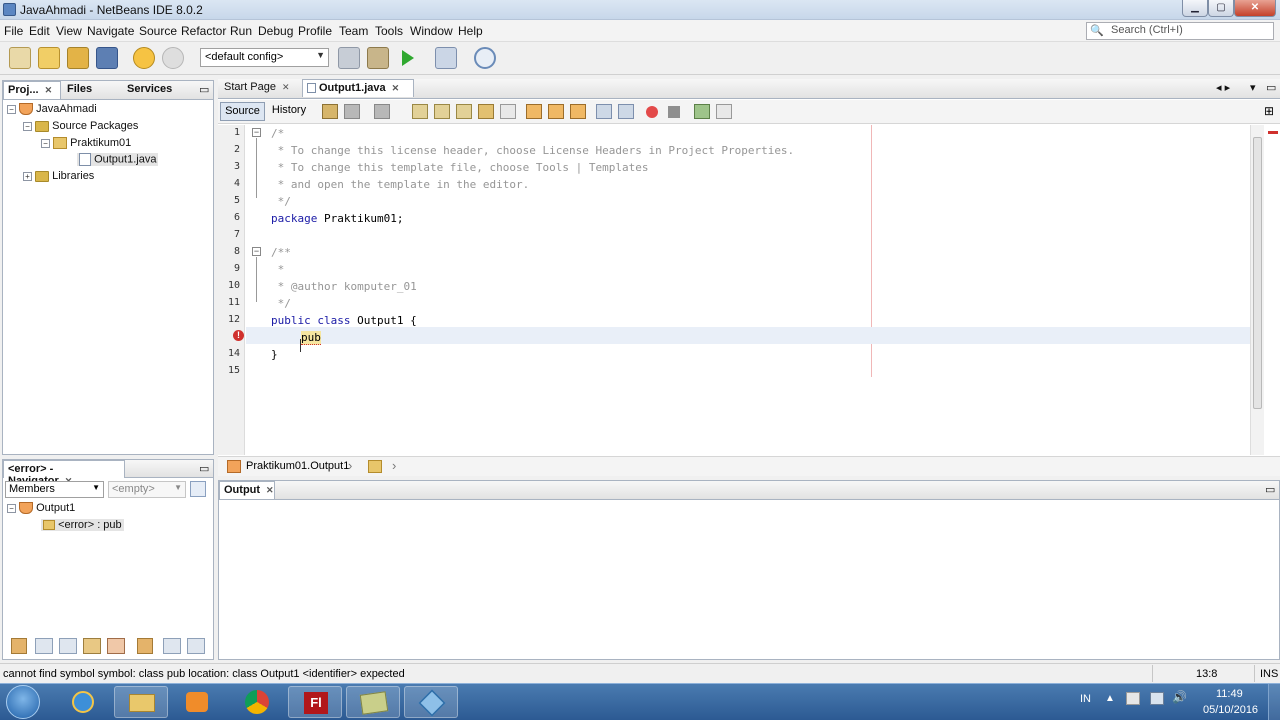  I want to click on tab-navigator: <error> - Navigator✕, so click(64, 473).